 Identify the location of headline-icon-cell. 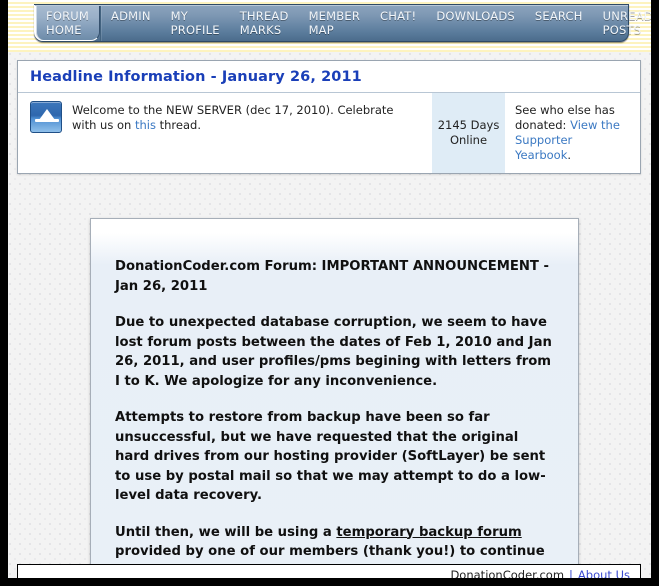
(43, 133).